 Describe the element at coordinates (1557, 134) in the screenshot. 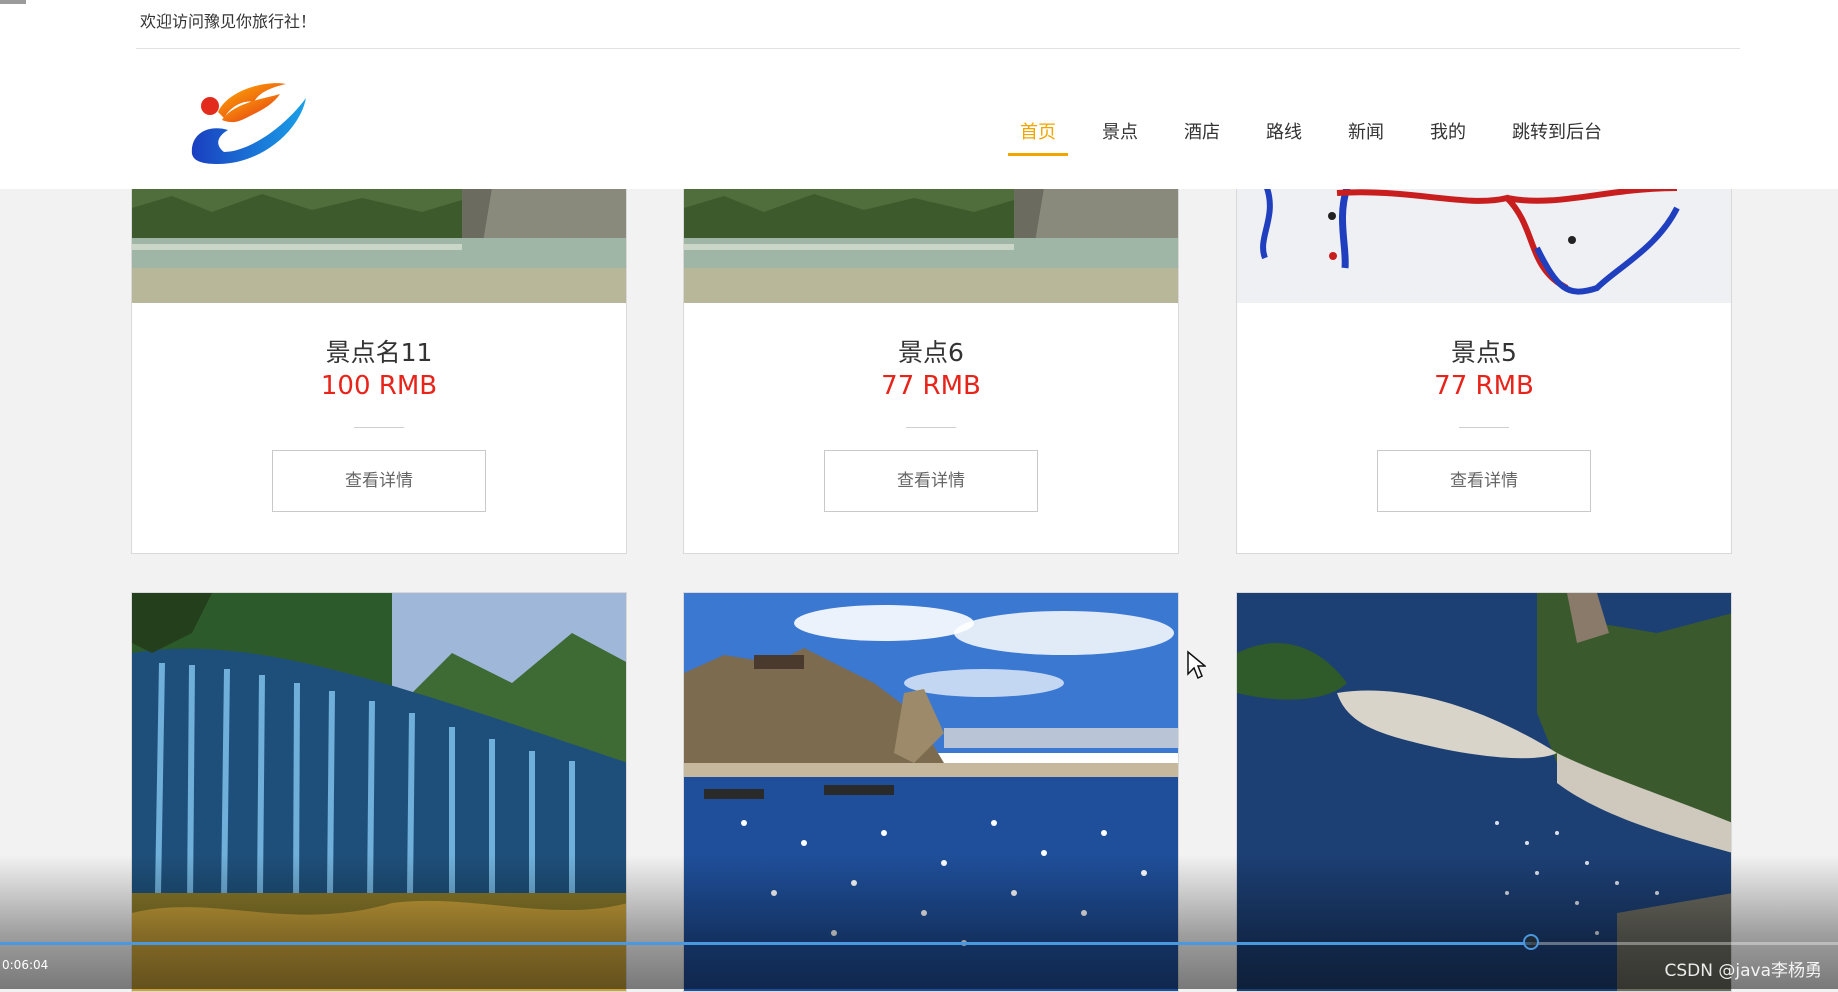

I see `nav-admin: 跳转到后台` at that location.